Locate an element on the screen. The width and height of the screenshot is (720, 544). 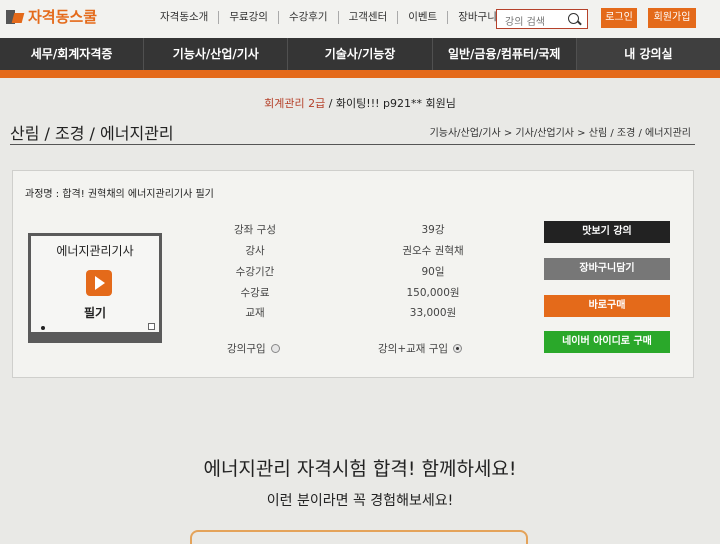
info-label: 교재 is located at coordinates (255, 313).